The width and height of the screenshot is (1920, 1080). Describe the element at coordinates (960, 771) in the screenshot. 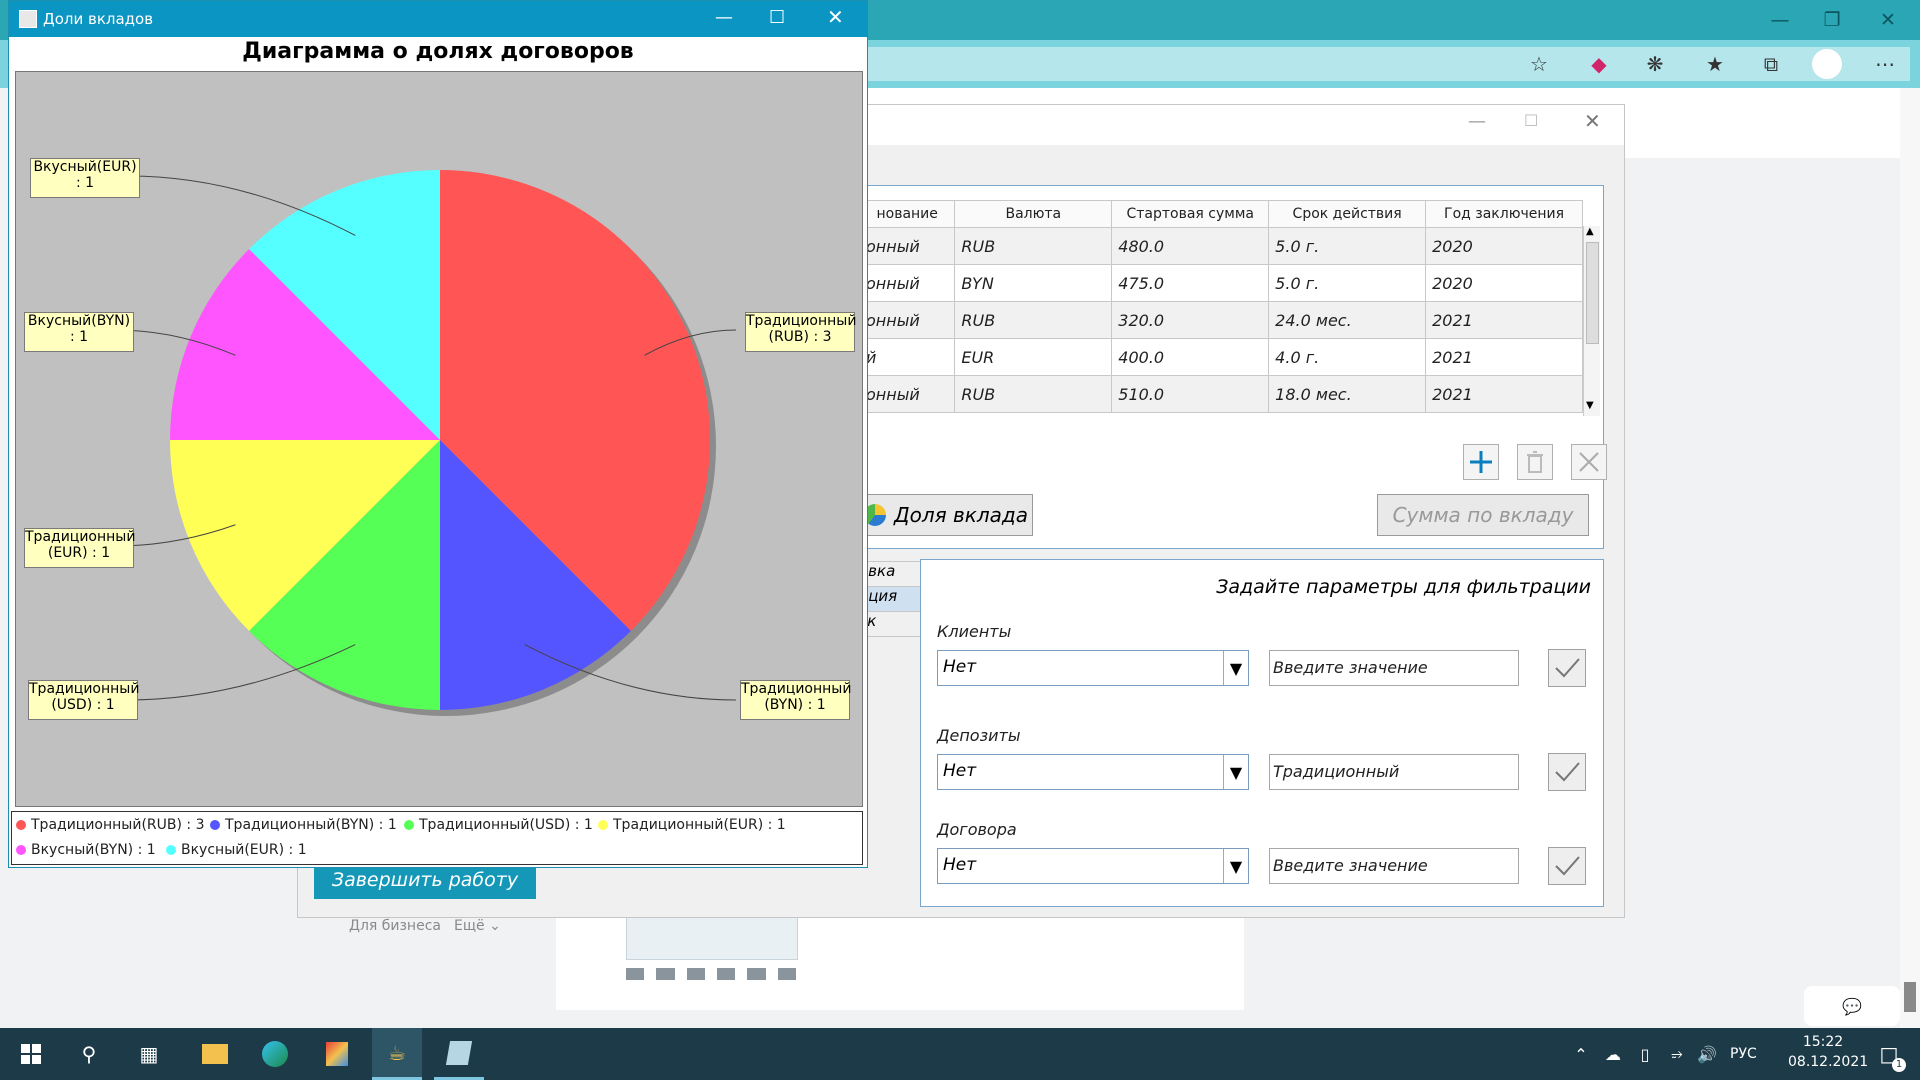

I see `deposits-combo-value: Нет` at that location.